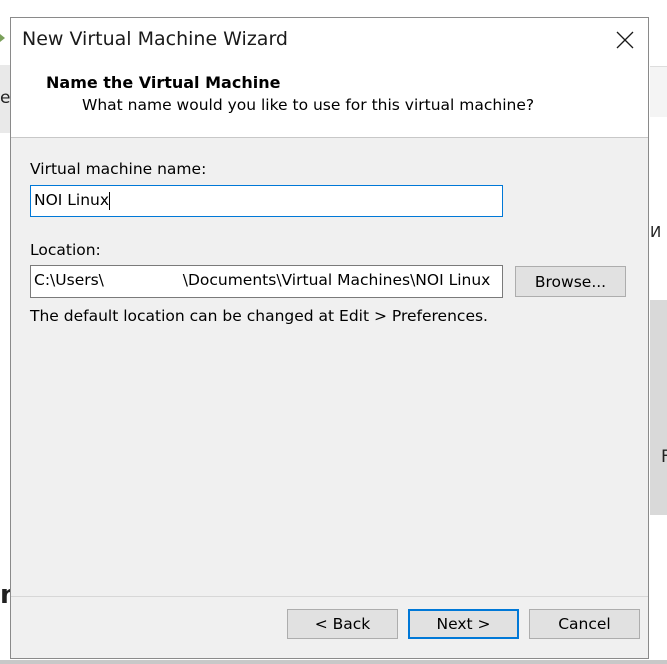 Image resolution: width=667 pixels, height=664 pixels. Describe the element at coordinates (329, 43) in the screenshot. I see `title-bar: New Virtual Machine Wizard` at that location.